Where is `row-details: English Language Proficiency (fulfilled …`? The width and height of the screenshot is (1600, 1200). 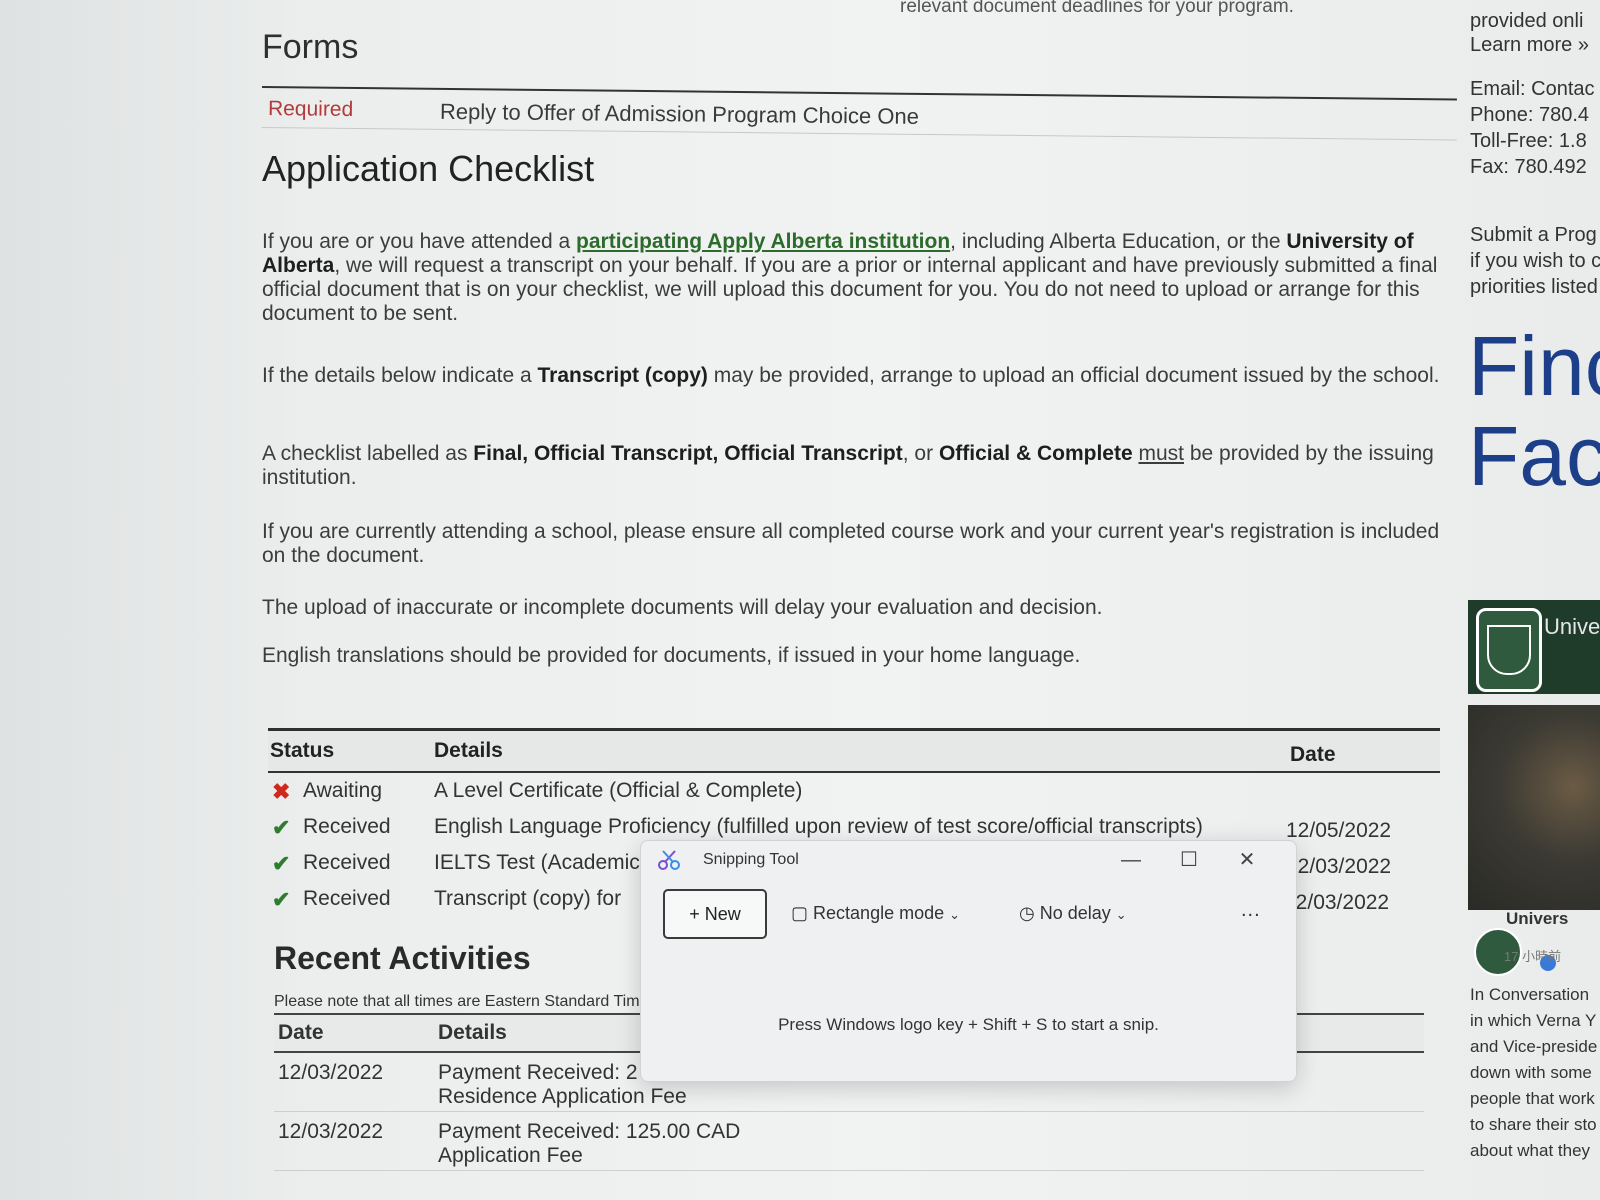
row-details: English Language Proficiency (fulfilled … is located at coordinates (818, 826).